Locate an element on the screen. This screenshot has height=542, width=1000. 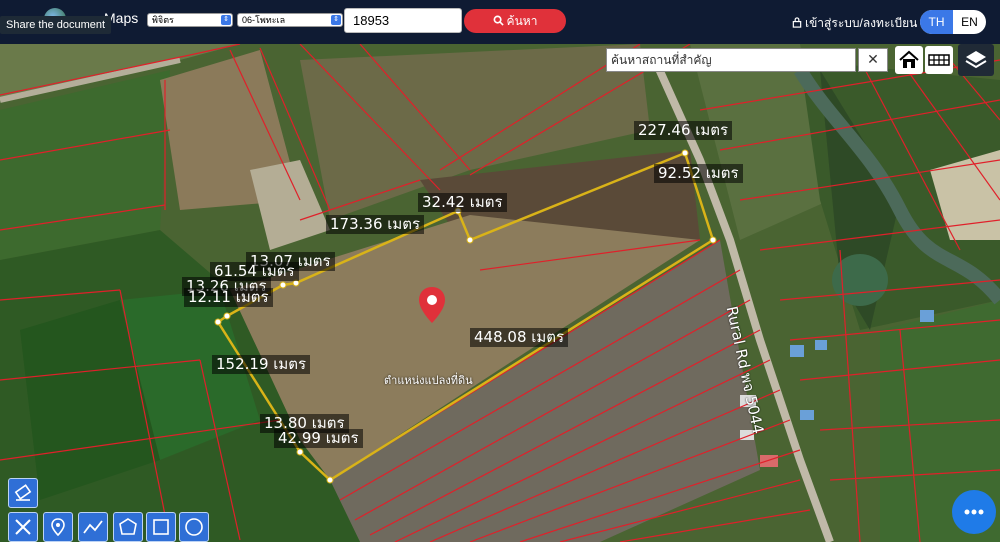
parcel-number-input: 18953 is located at coordinates (403, 20).